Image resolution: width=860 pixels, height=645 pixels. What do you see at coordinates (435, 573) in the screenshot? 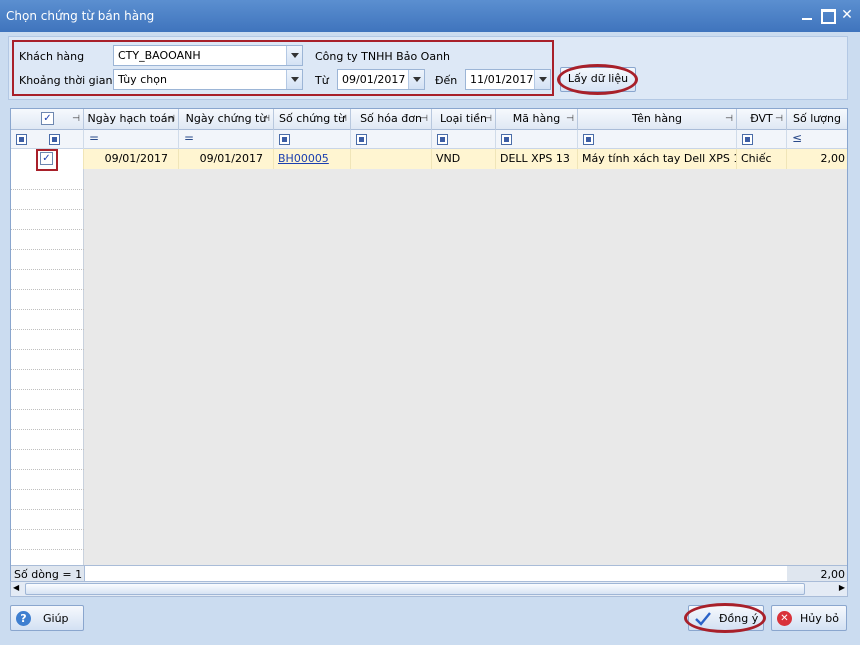
I see `footer-spacer` at bounding box center [435, 573].